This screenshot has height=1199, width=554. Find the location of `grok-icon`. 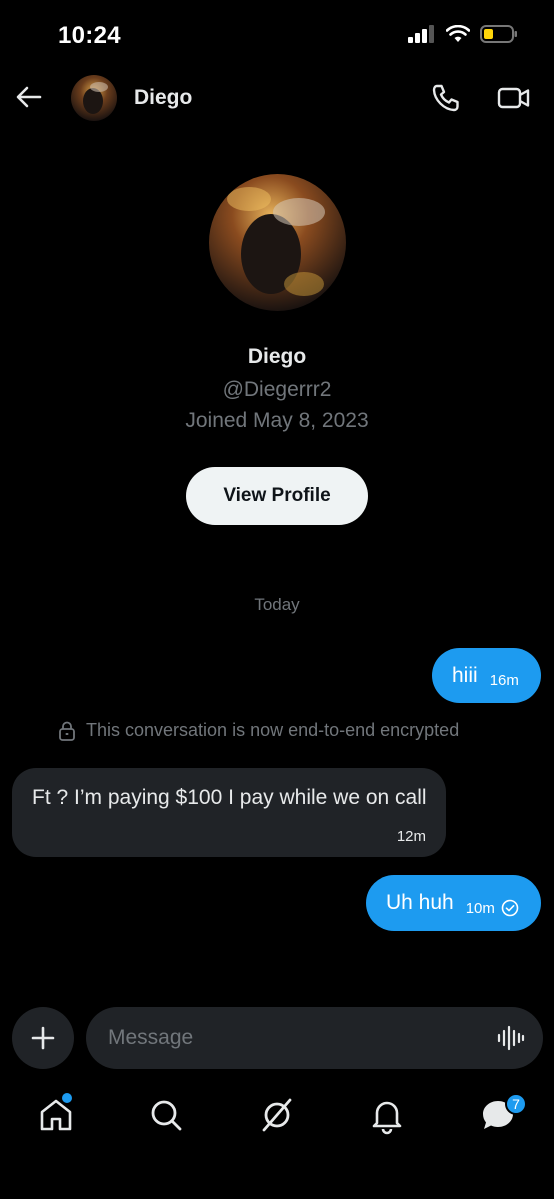

grok-icon is located at coordinates (277, 1115).